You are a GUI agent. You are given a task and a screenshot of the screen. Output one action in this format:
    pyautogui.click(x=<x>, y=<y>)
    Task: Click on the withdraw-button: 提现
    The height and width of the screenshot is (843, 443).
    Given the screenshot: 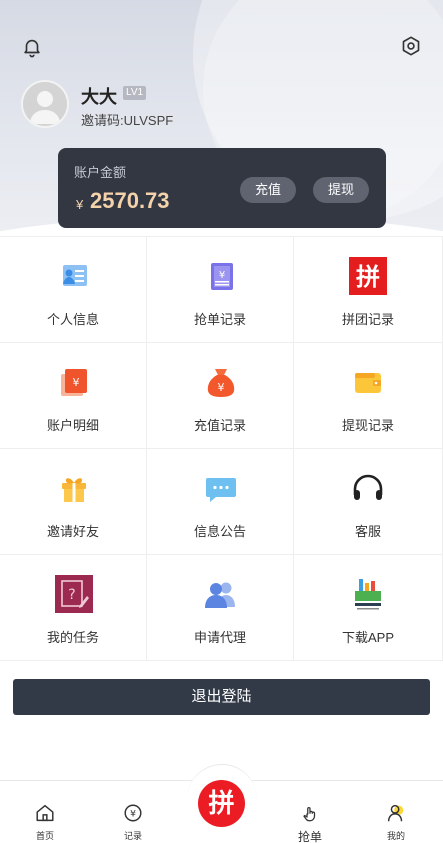 What is the action you would take?
    pyautogui.click(x=341, y=190)
    